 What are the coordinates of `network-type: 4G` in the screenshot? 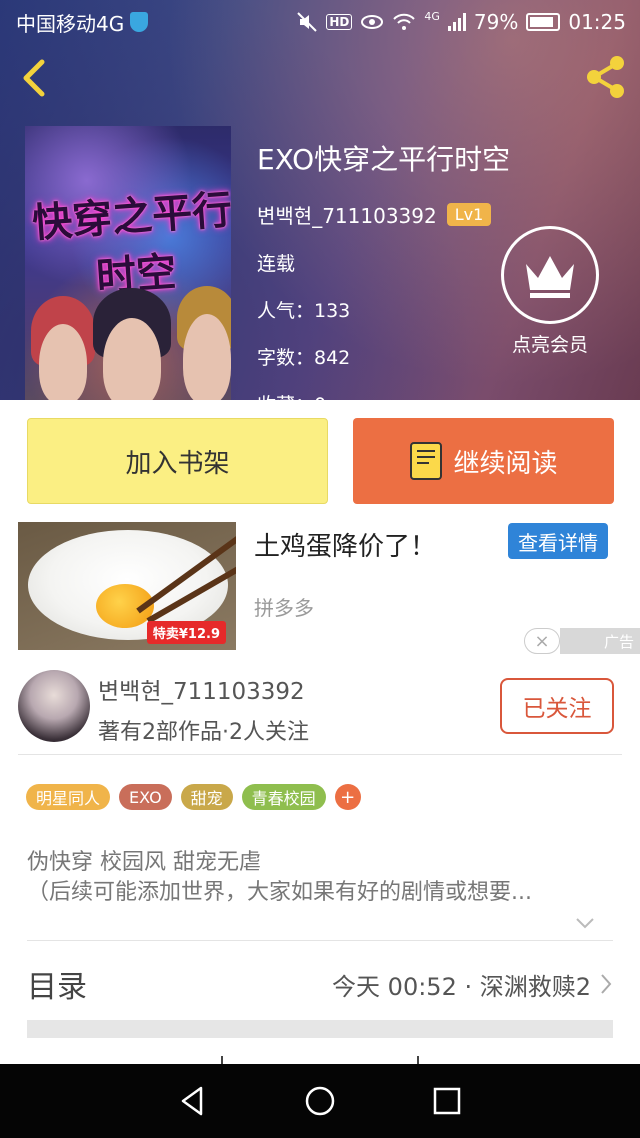 It's located at (432, 16).